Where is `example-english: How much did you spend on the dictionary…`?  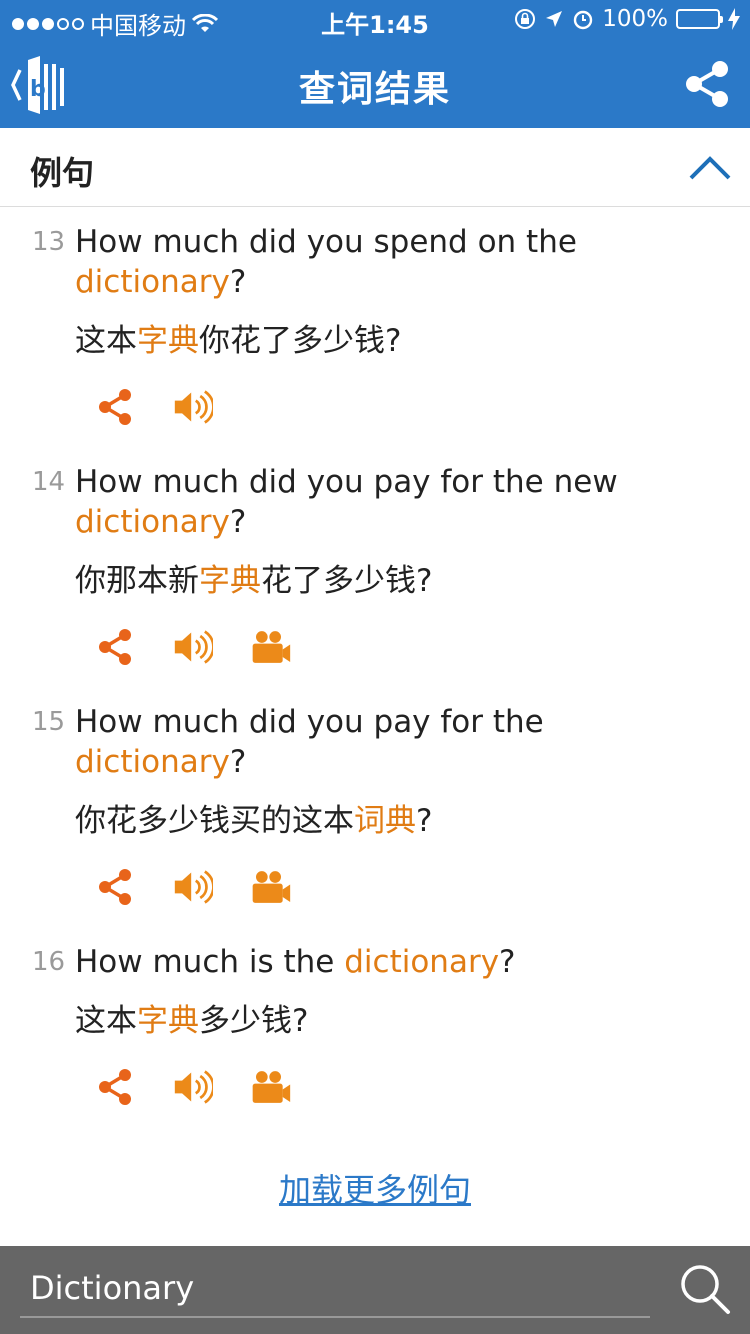 example-english: How much did you spend on the dictionary… is located at coordinates (395, 262).